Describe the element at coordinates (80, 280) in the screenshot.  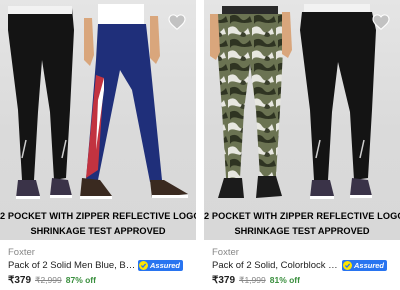
I see `discount-label: 87% off` at that location.